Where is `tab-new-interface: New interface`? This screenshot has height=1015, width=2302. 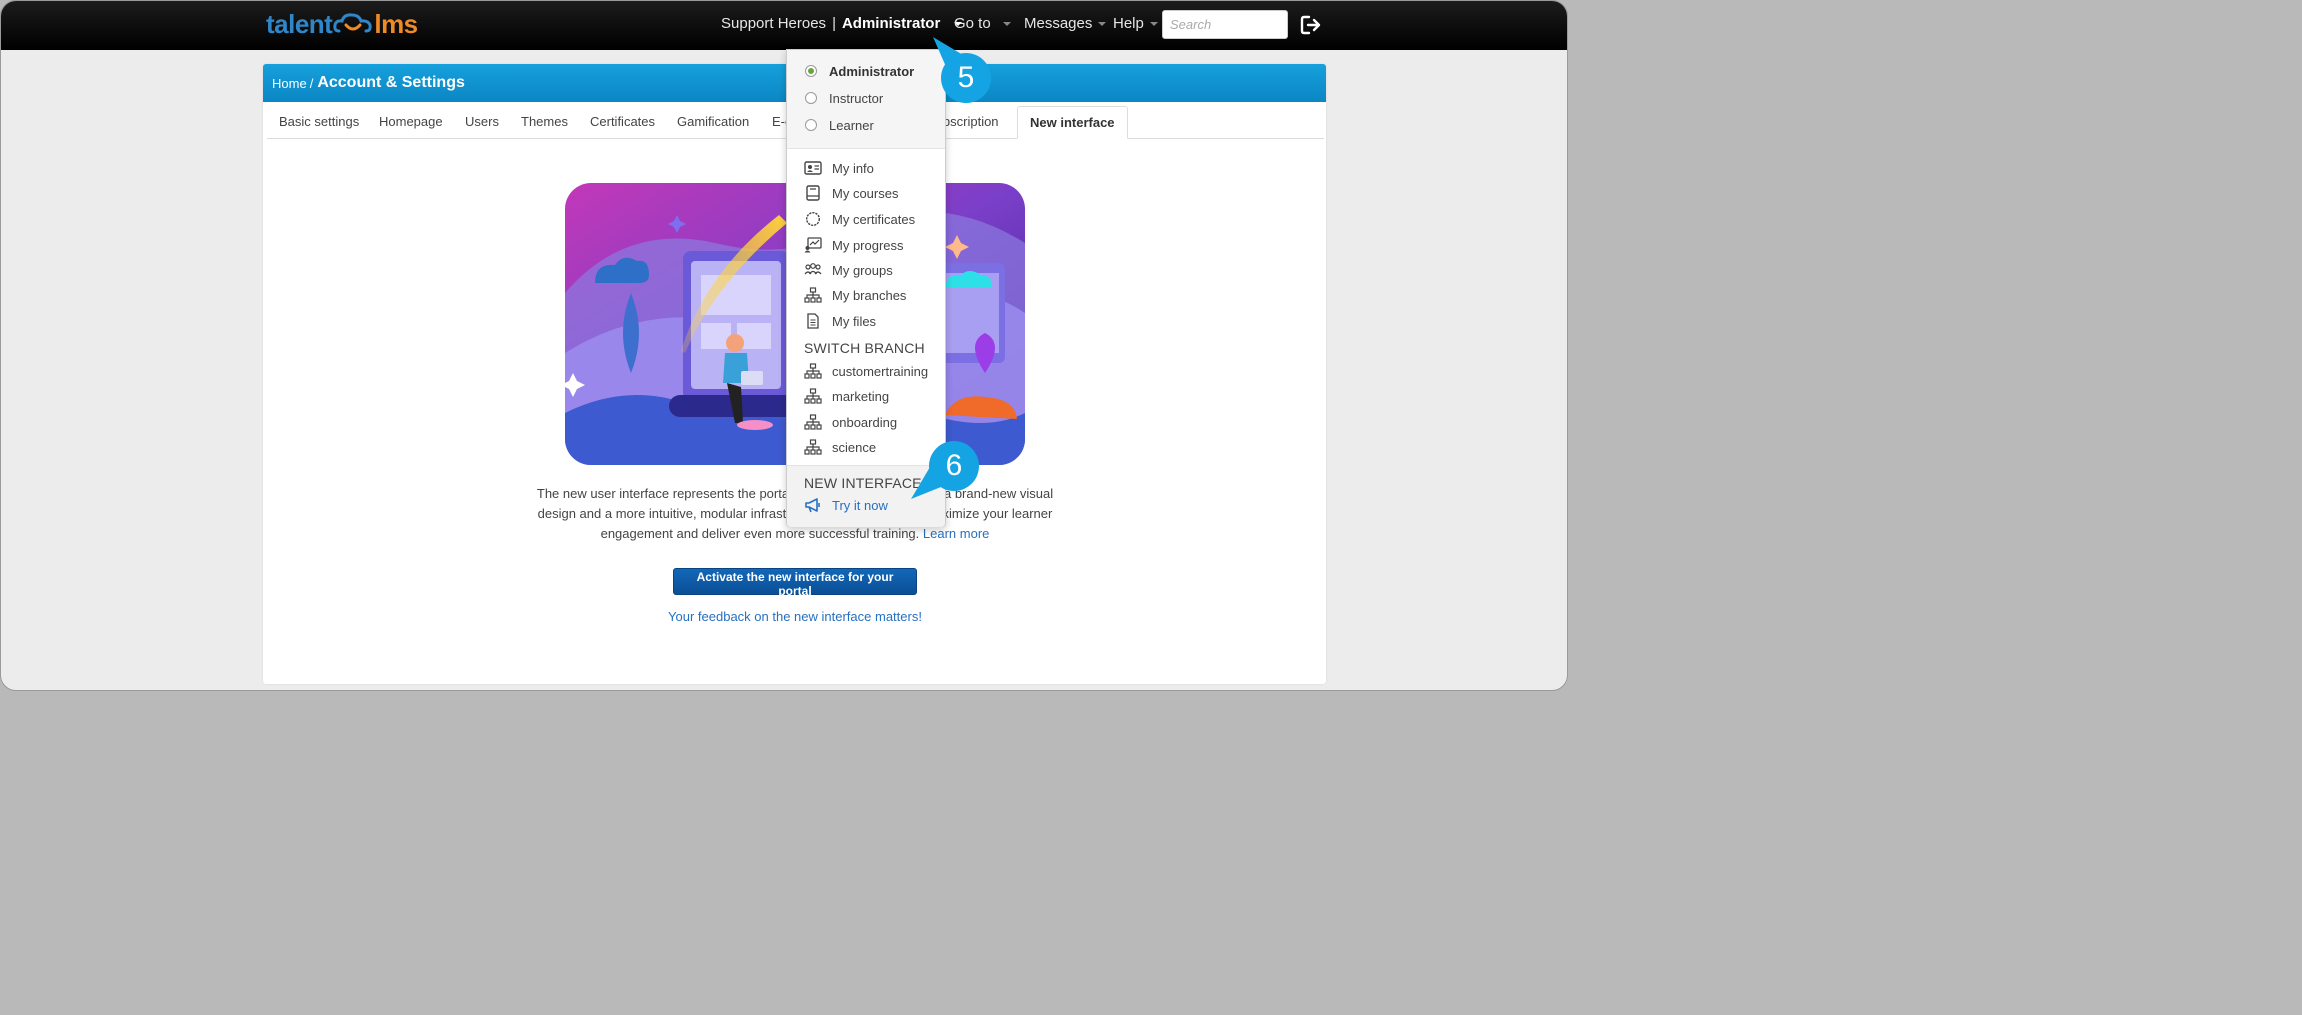
tab-new-interface: New interface is located at coordinates (1072, 122).